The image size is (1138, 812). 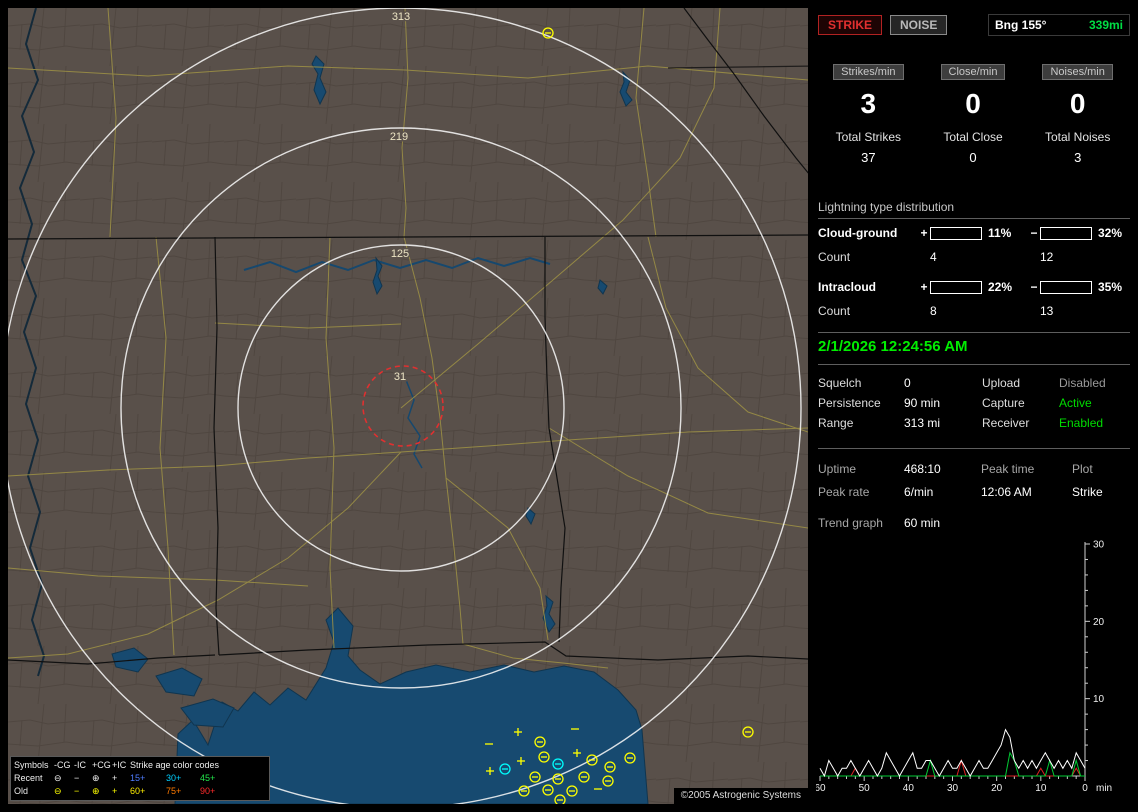 What do you see at coordinates (836, 423) in the screenshot?
I see `range-label: Range` at bounding box center [836, 423].